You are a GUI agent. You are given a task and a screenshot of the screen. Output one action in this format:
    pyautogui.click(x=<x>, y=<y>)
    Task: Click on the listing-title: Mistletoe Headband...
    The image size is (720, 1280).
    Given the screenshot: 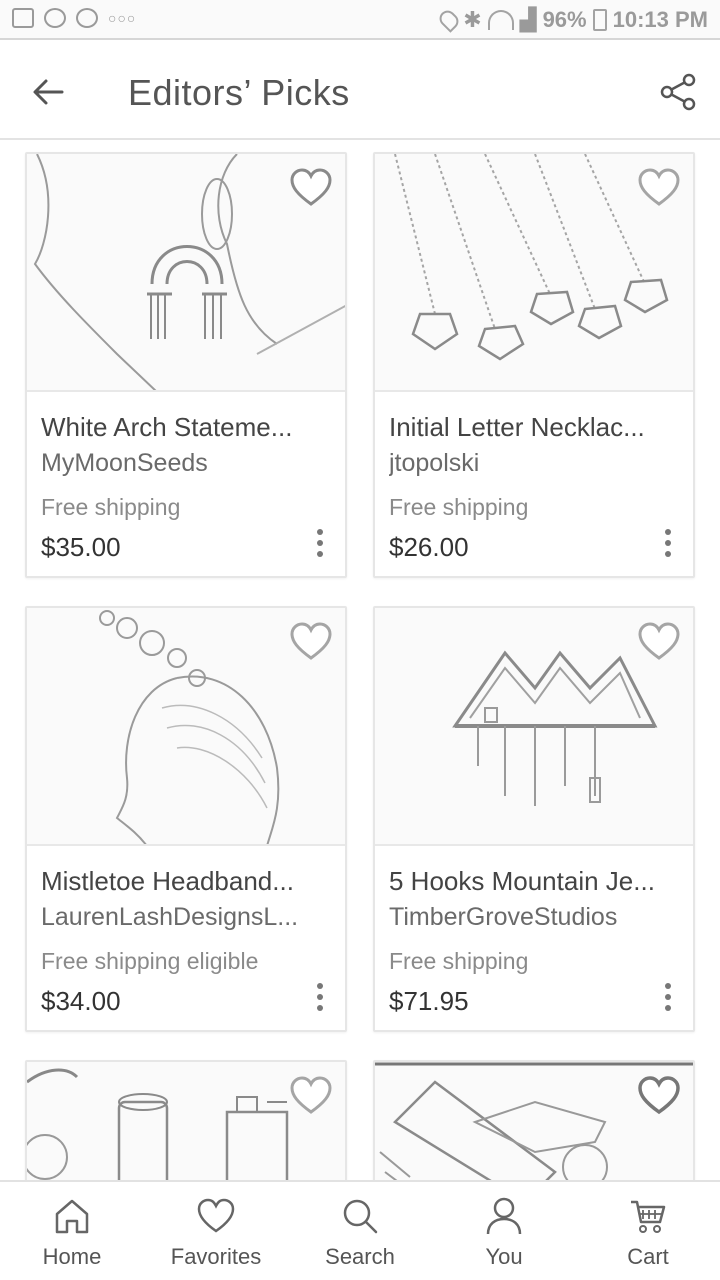 What is the action you would take?
    pyautogui.click(x=167, y=881)
    